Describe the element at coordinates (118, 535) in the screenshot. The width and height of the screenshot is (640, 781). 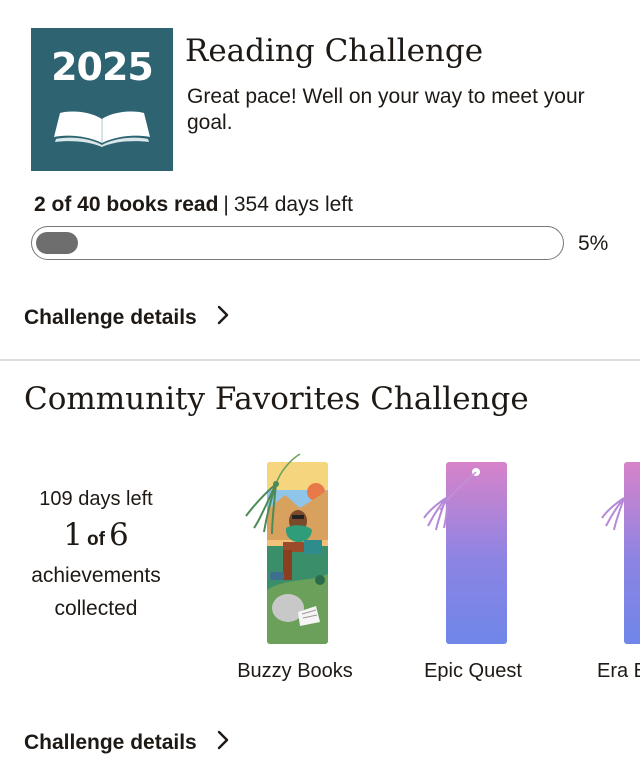
I see `achievements-total-number: 6` at that location.